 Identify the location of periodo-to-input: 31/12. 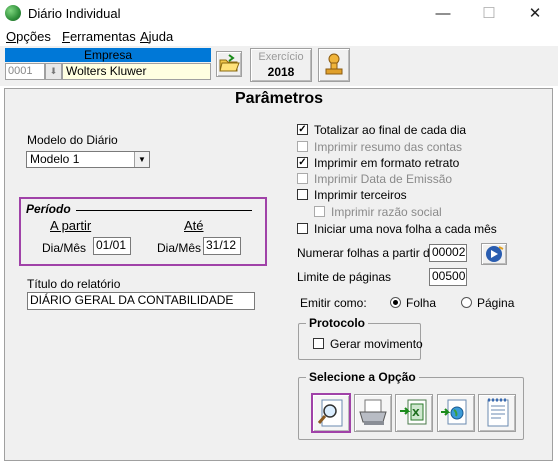
(222, 246).